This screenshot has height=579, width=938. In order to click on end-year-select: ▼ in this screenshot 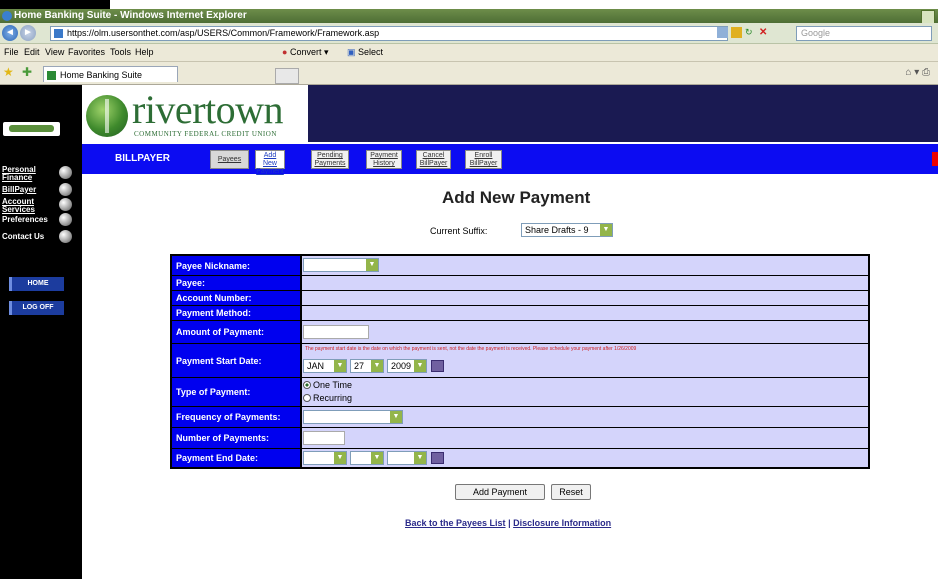, I will do `click(407, 458)`.